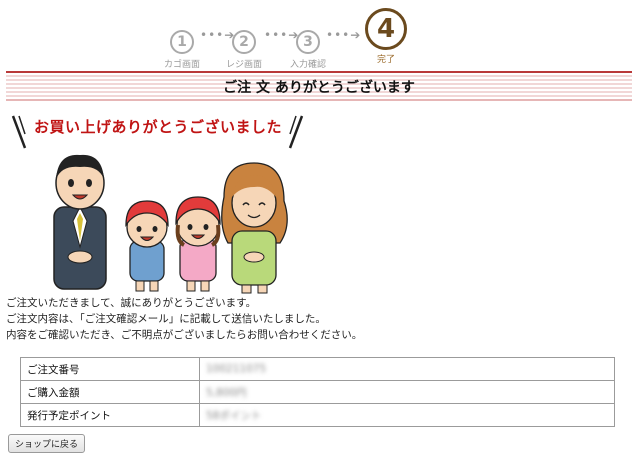 The height and width of the screenshot is (475, 640). What do you see at coordinates (47, 443) in the screenshot?
I see `back-to-shop-button: ショップに戻る` at bounding box center [47, 443].